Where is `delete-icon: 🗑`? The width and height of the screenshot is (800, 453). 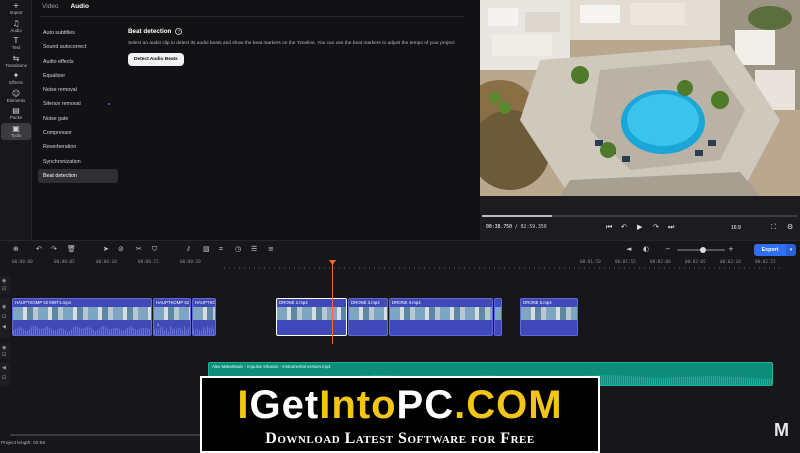 delete-icon: 🗑 is located at coordinates (71, 249).